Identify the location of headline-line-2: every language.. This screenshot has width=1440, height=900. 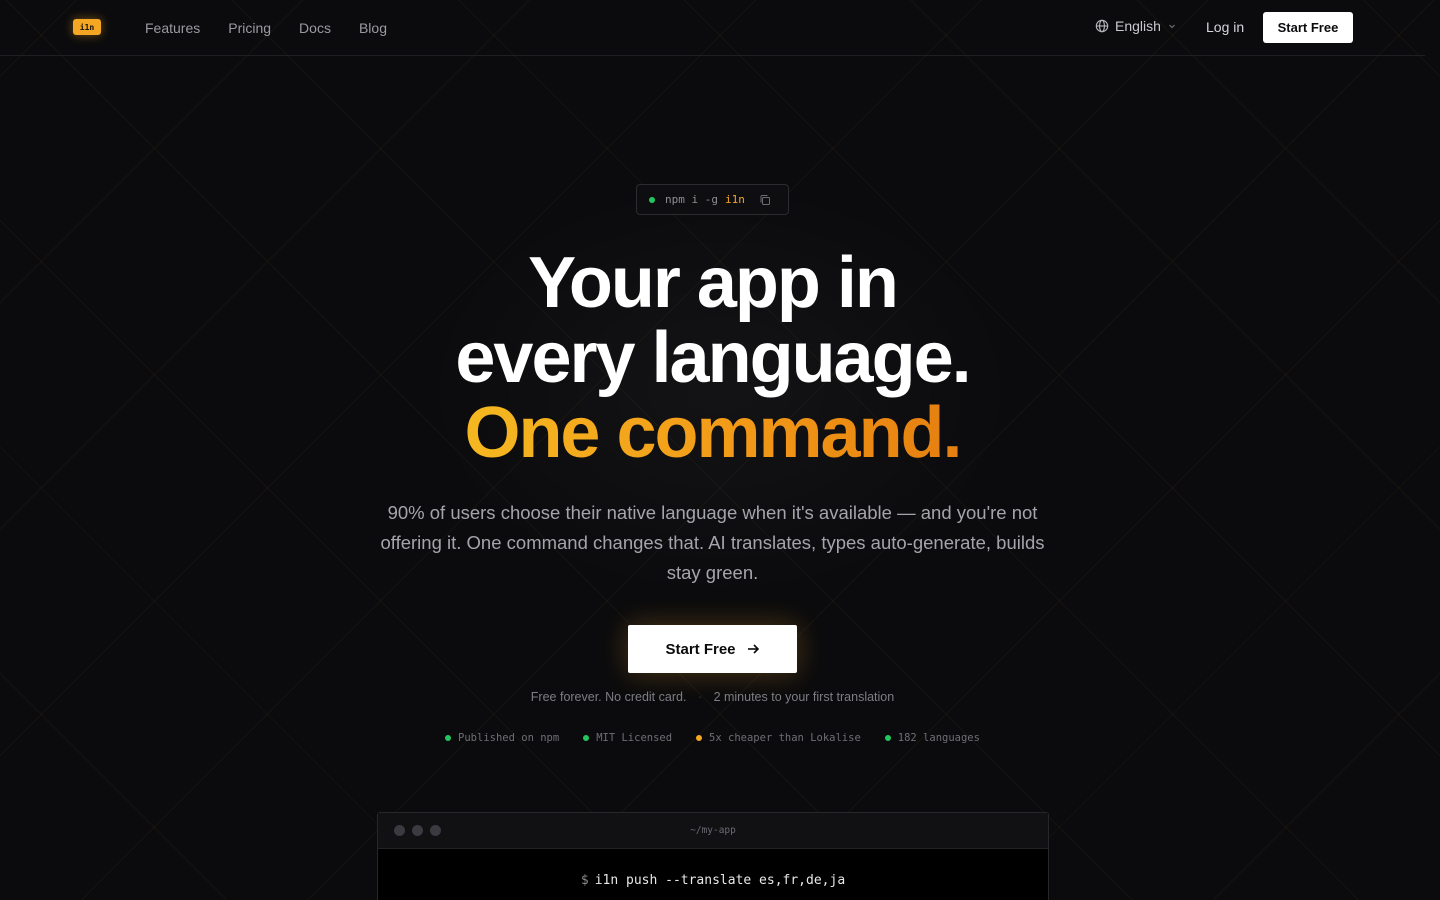
(713, 358).